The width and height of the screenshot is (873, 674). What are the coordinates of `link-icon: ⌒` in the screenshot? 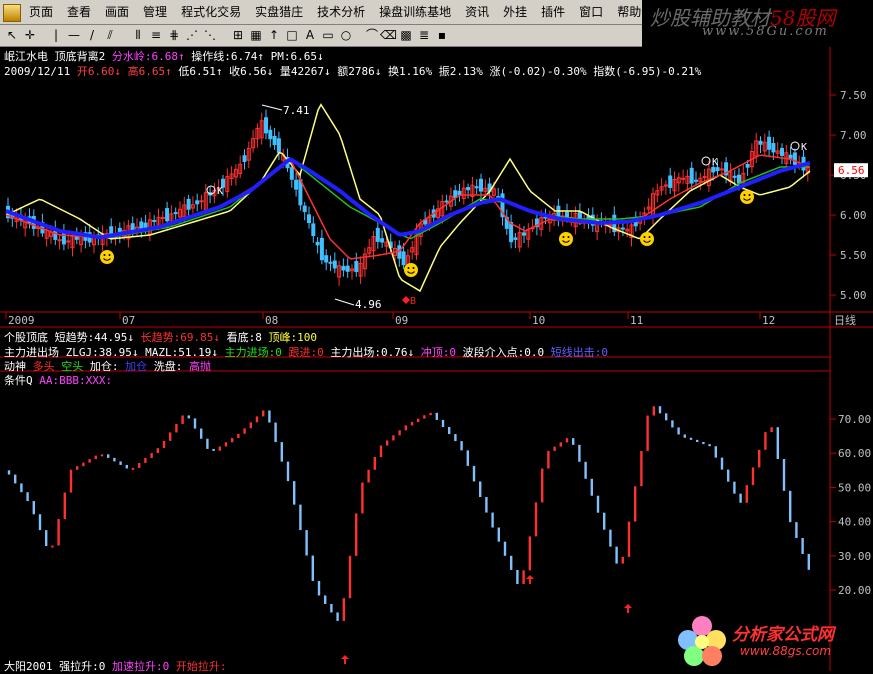 It's located at (372, 35).